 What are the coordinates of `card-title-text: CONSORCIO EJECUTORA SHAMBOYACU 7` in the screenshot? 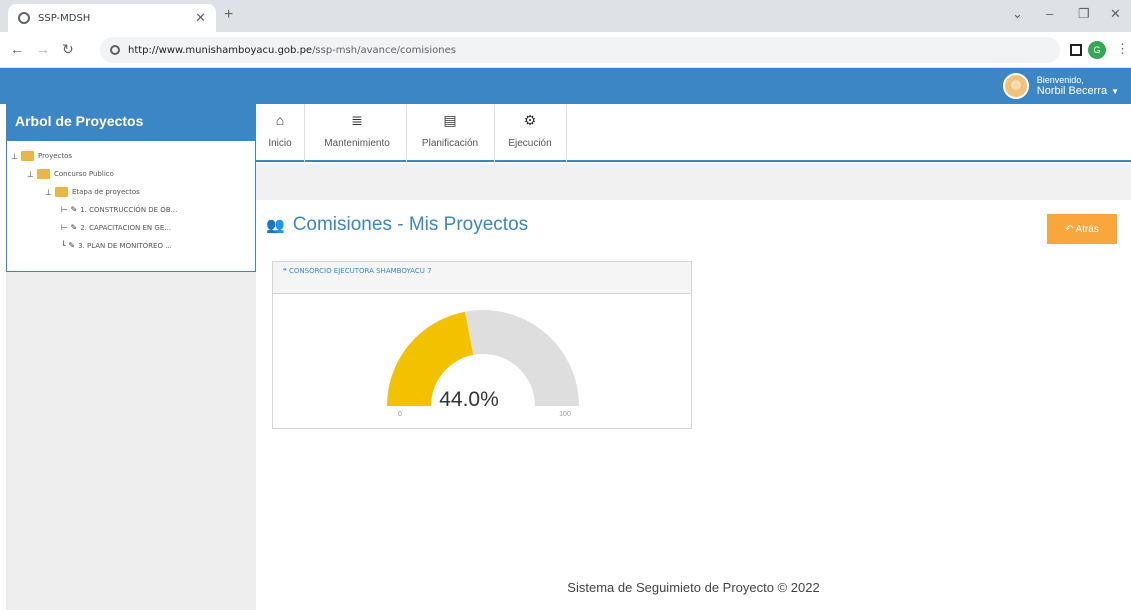 It's located at (360, 271).